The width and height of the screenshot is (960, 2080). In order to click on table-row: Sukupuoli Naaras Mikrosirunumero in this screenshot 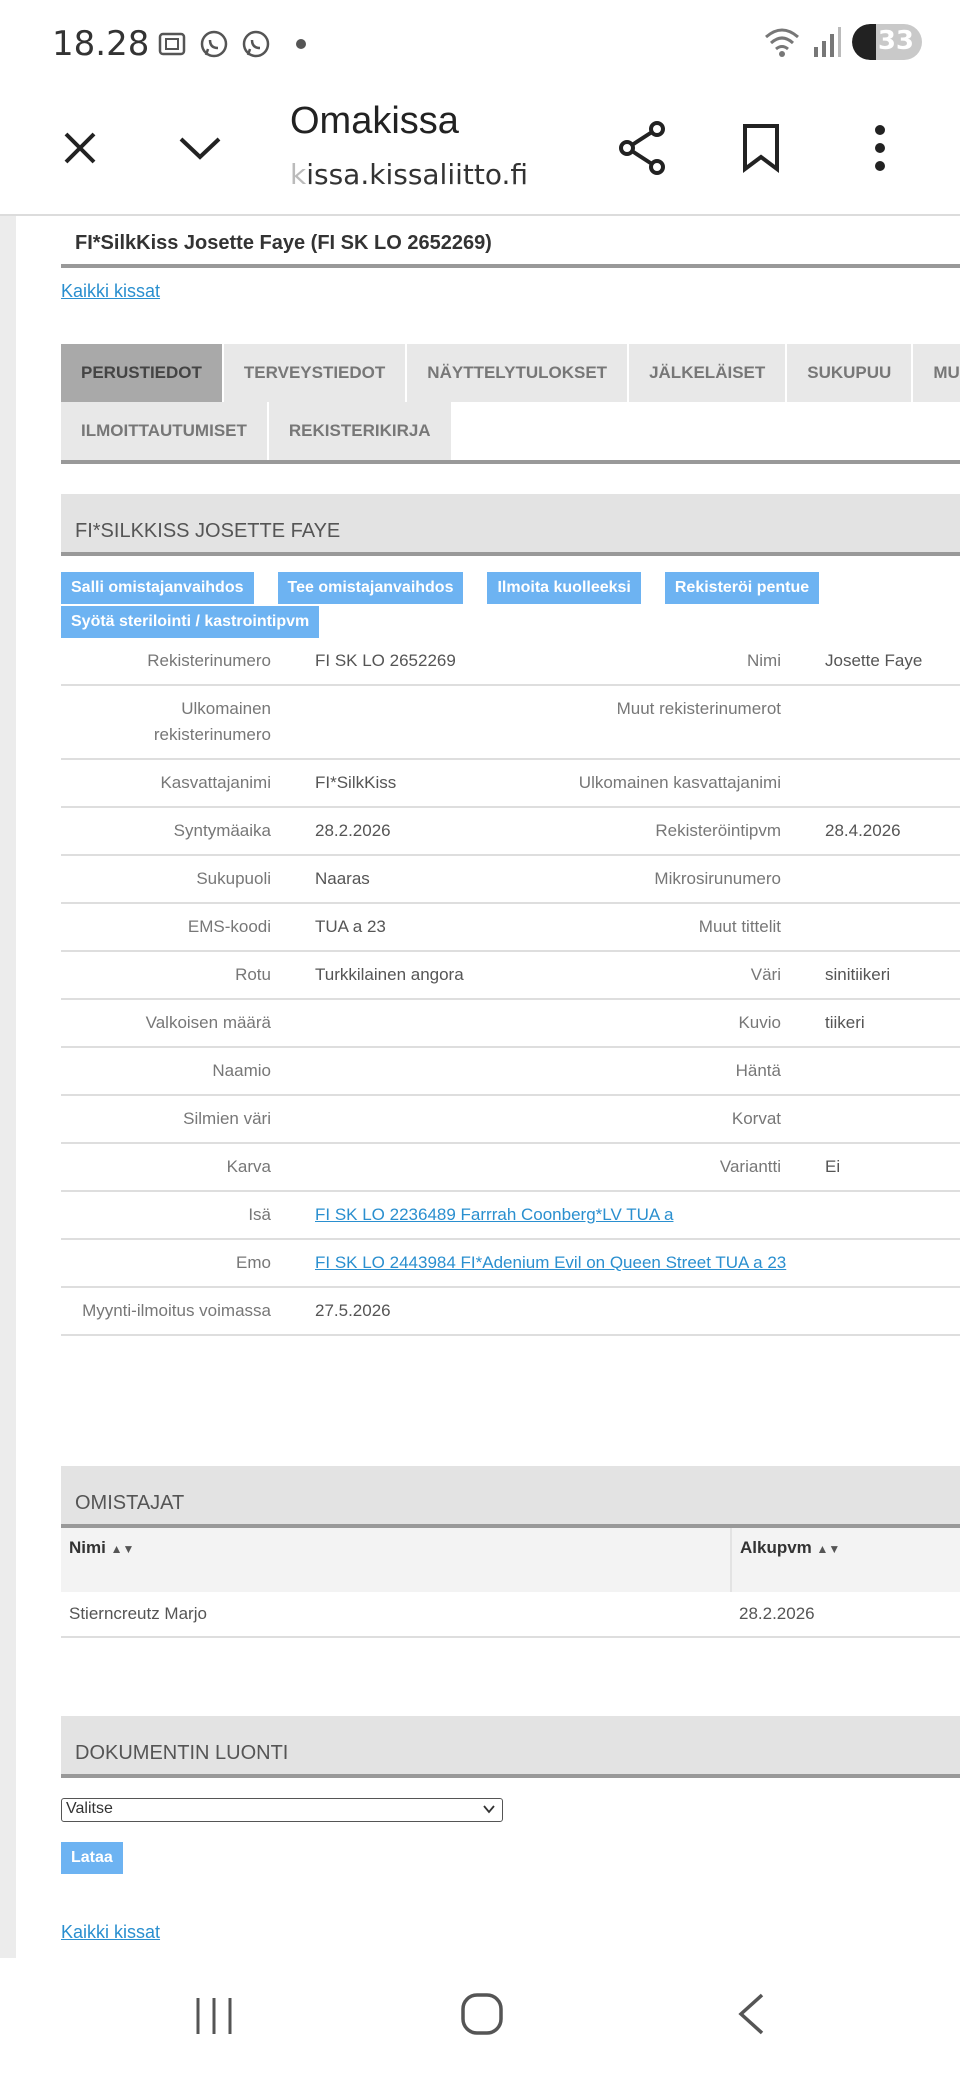, I will do `click(510, 879)`.